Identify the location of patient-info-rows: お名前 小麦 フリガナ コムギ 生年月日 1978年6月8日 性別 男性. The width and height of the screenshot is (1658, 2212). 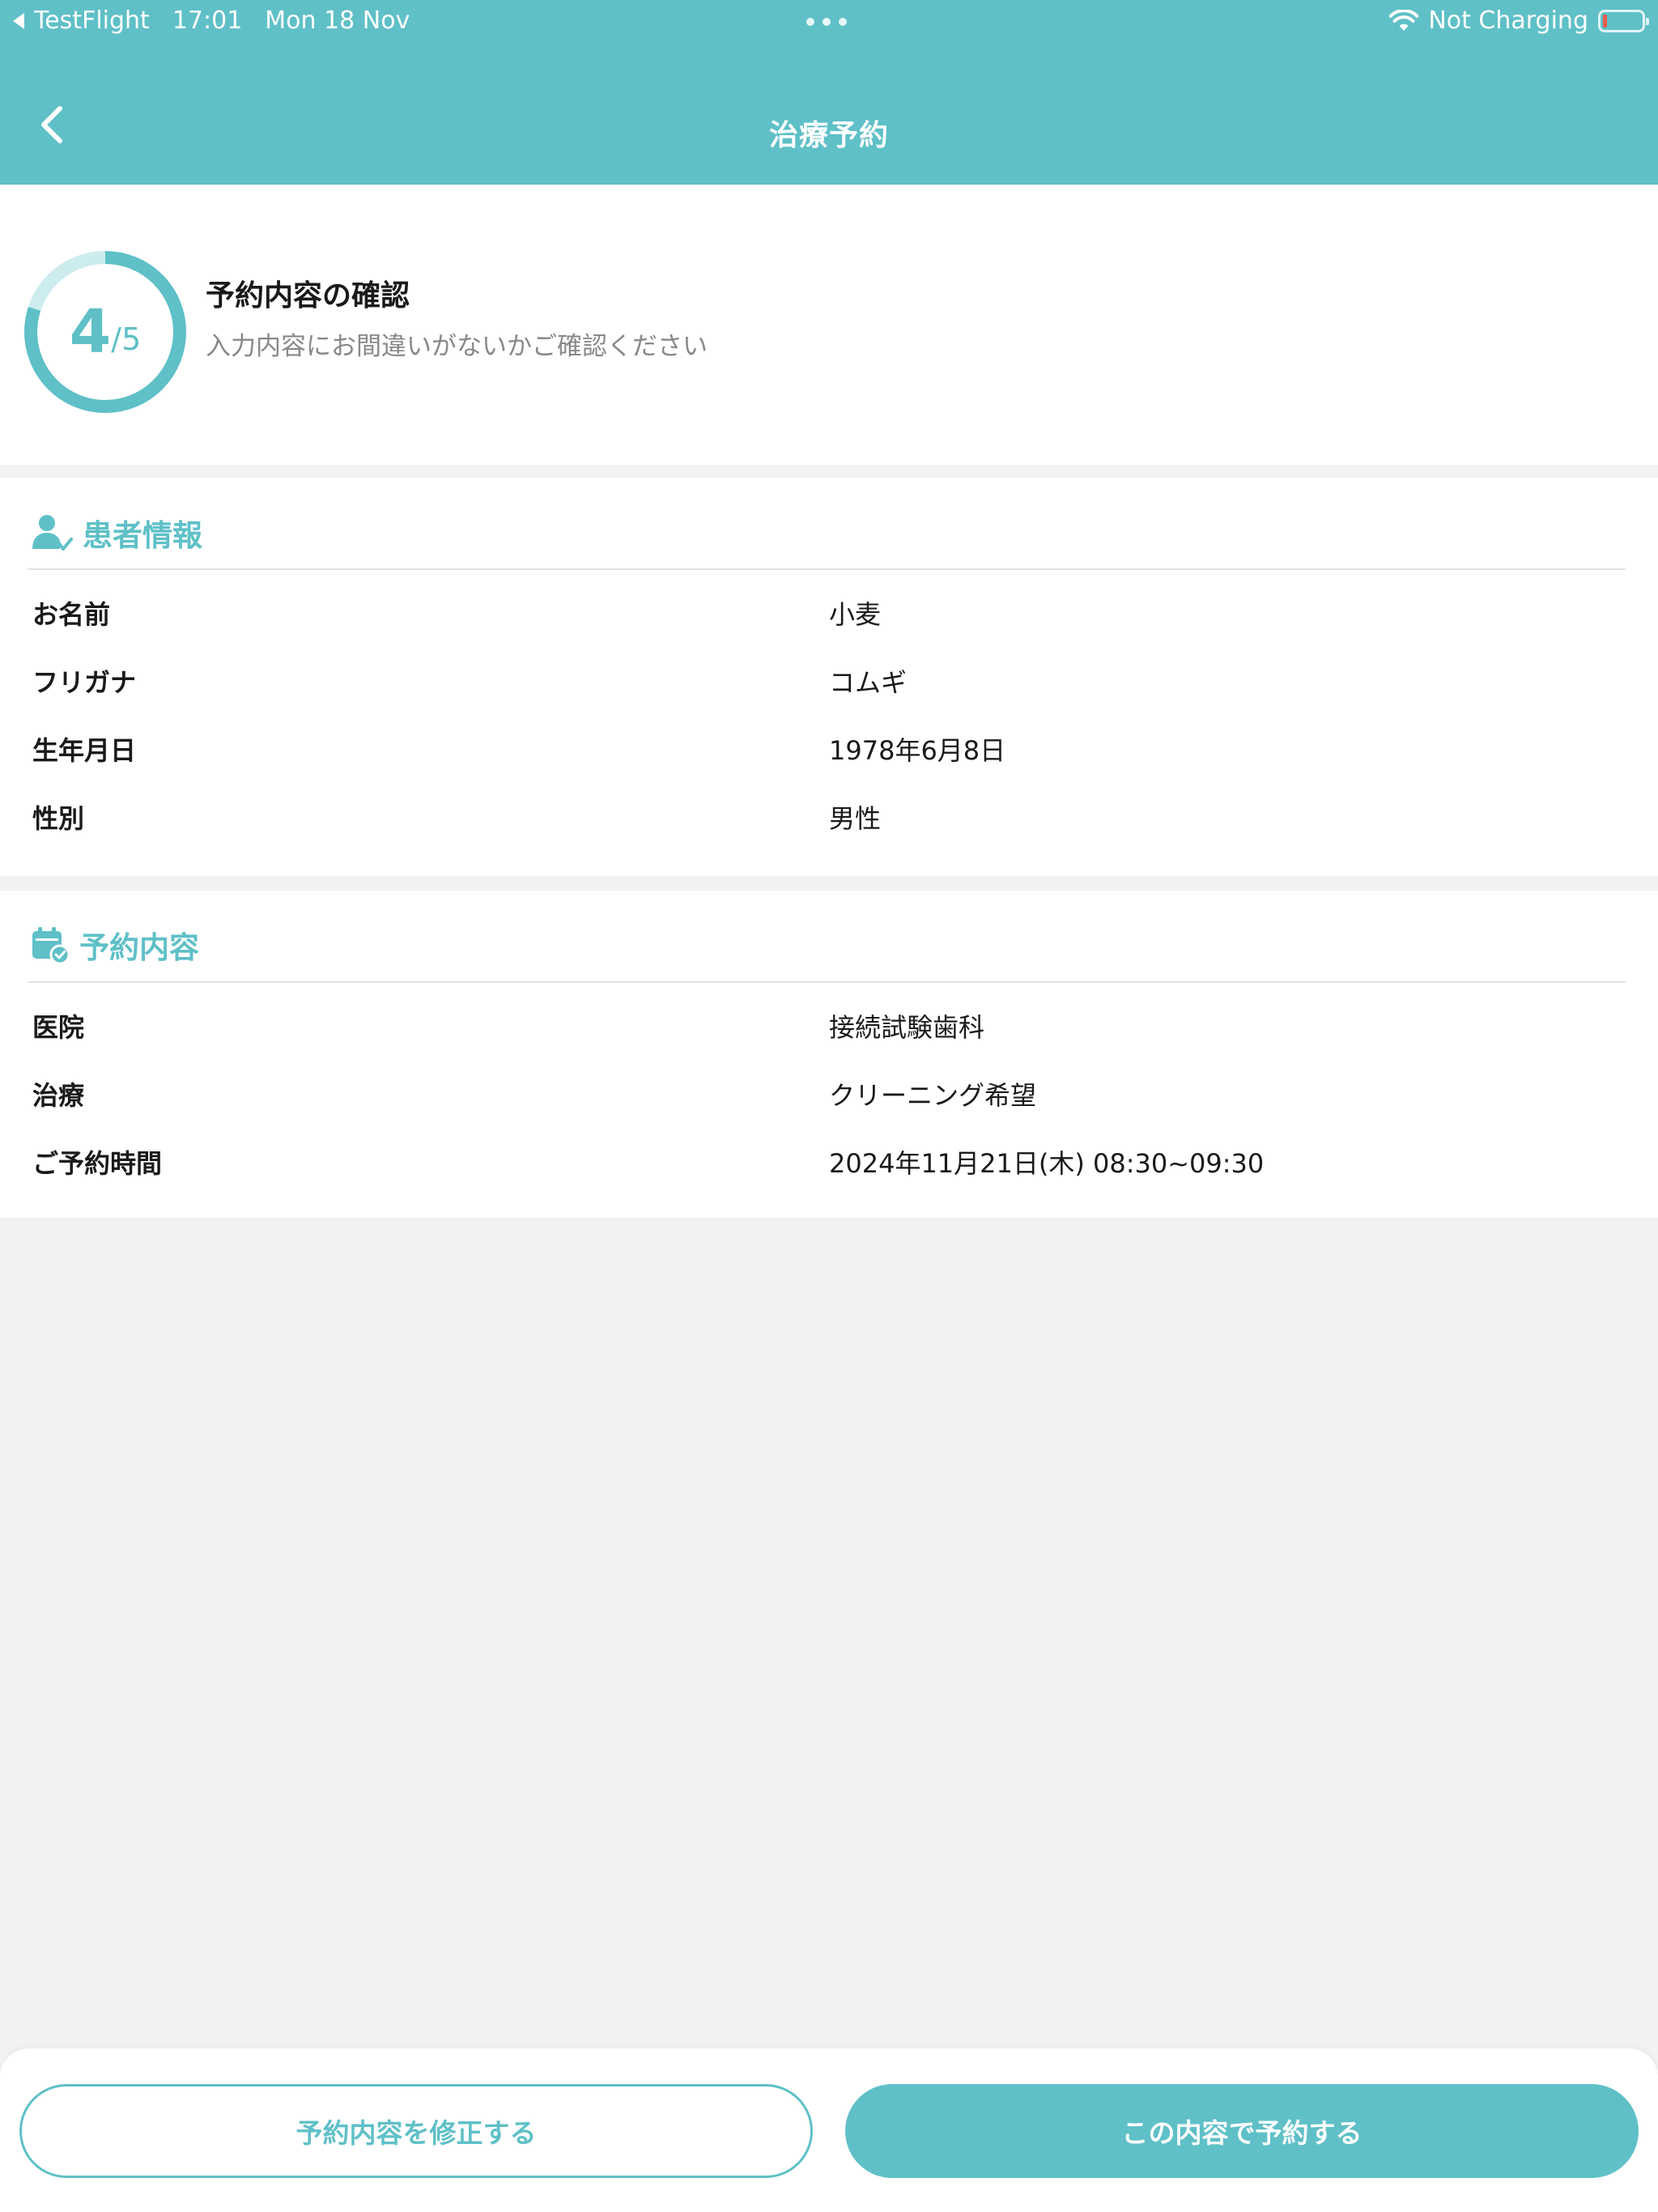
(829, 712).